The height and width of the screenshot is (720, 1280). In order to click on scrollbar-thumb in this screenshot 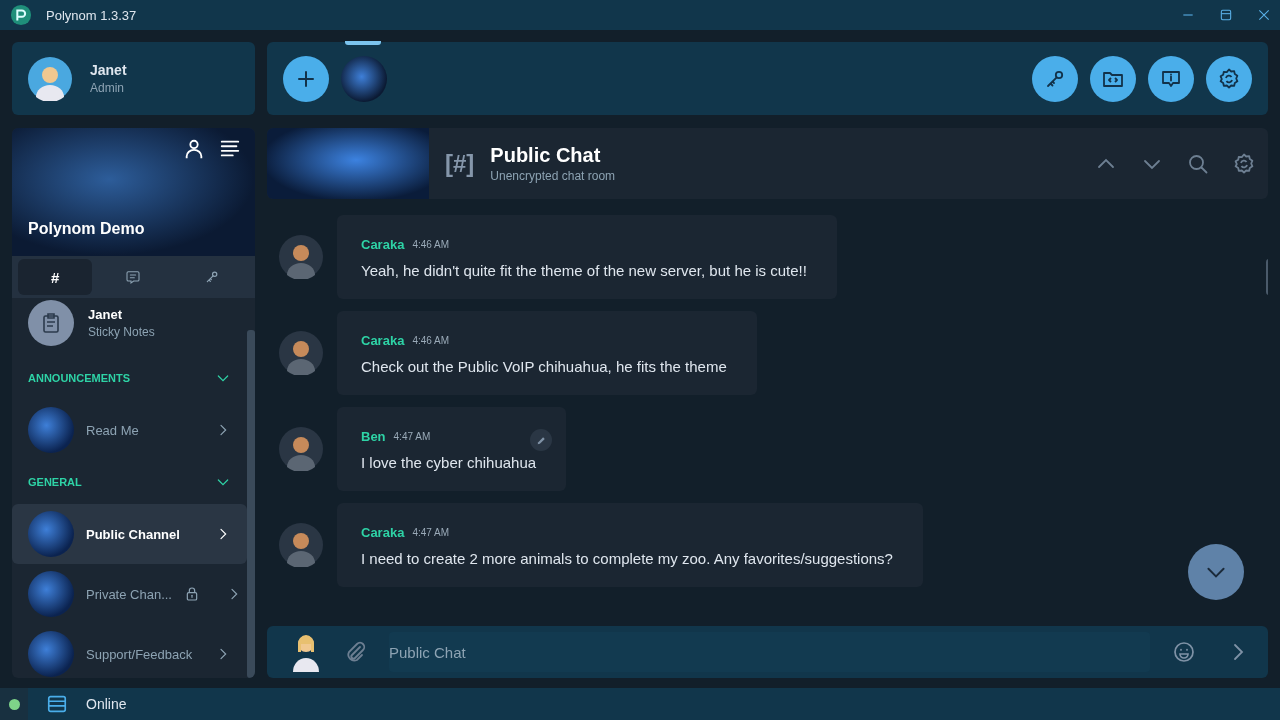, I will do `click(251, 504)`.